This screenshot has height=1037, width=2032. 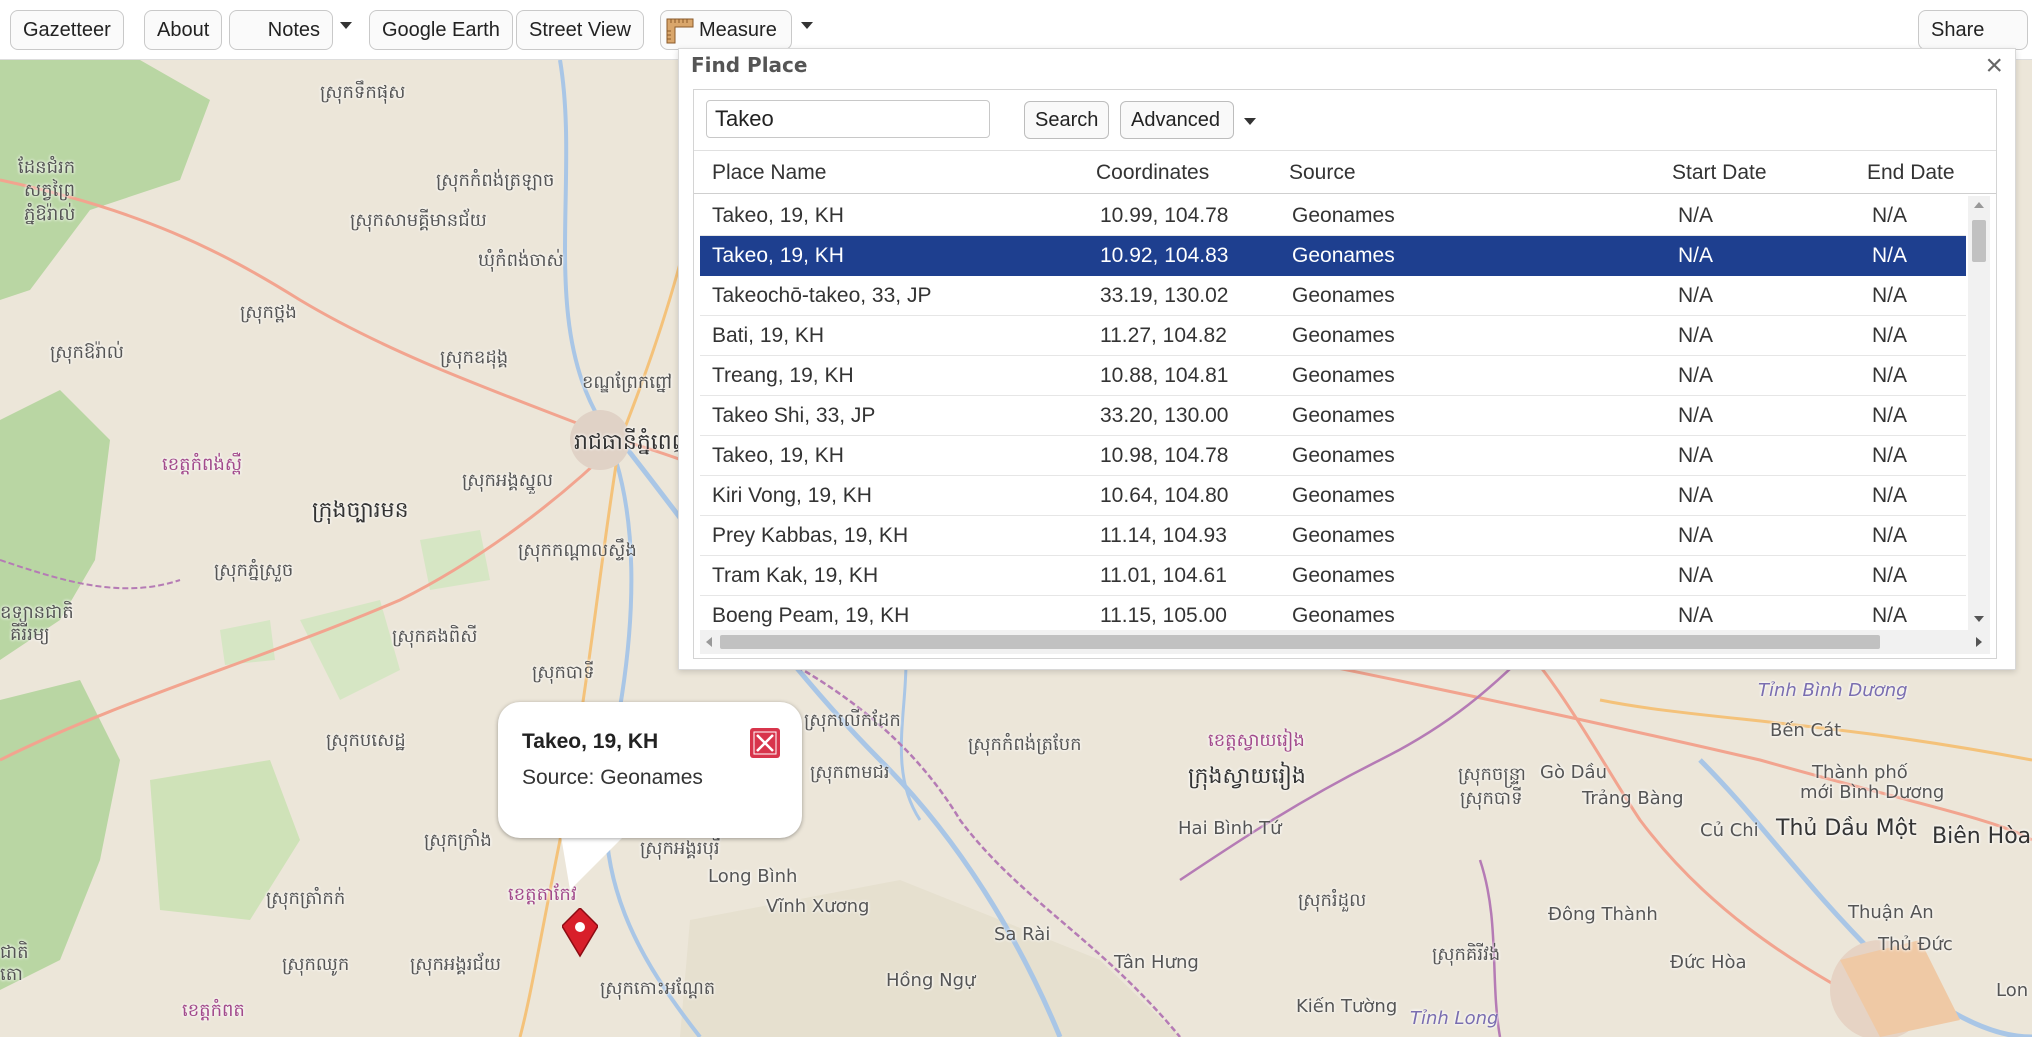 What do you see at coordinates (1872, 792) in the screenshot?
I see `map-place-label: mới Bình Dương` at bounding box center [1872, 792].